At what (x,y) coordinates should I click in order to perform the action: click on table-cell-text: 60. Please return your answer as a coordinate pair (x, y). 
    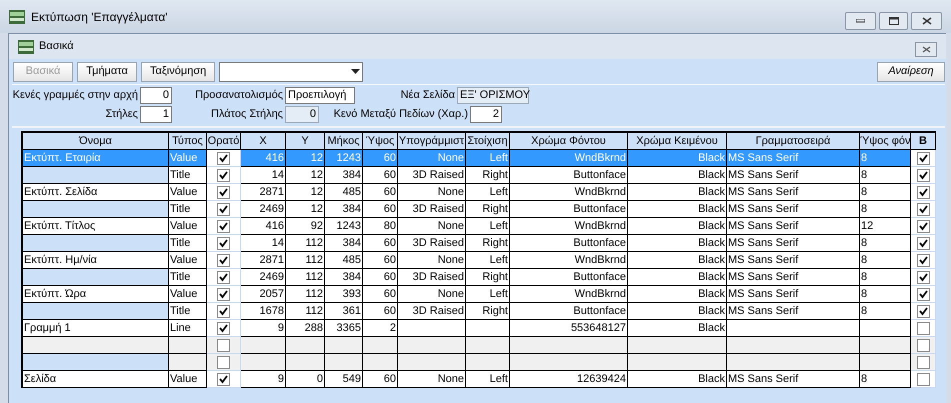
    Looking at the image, I should click on (390, 209).